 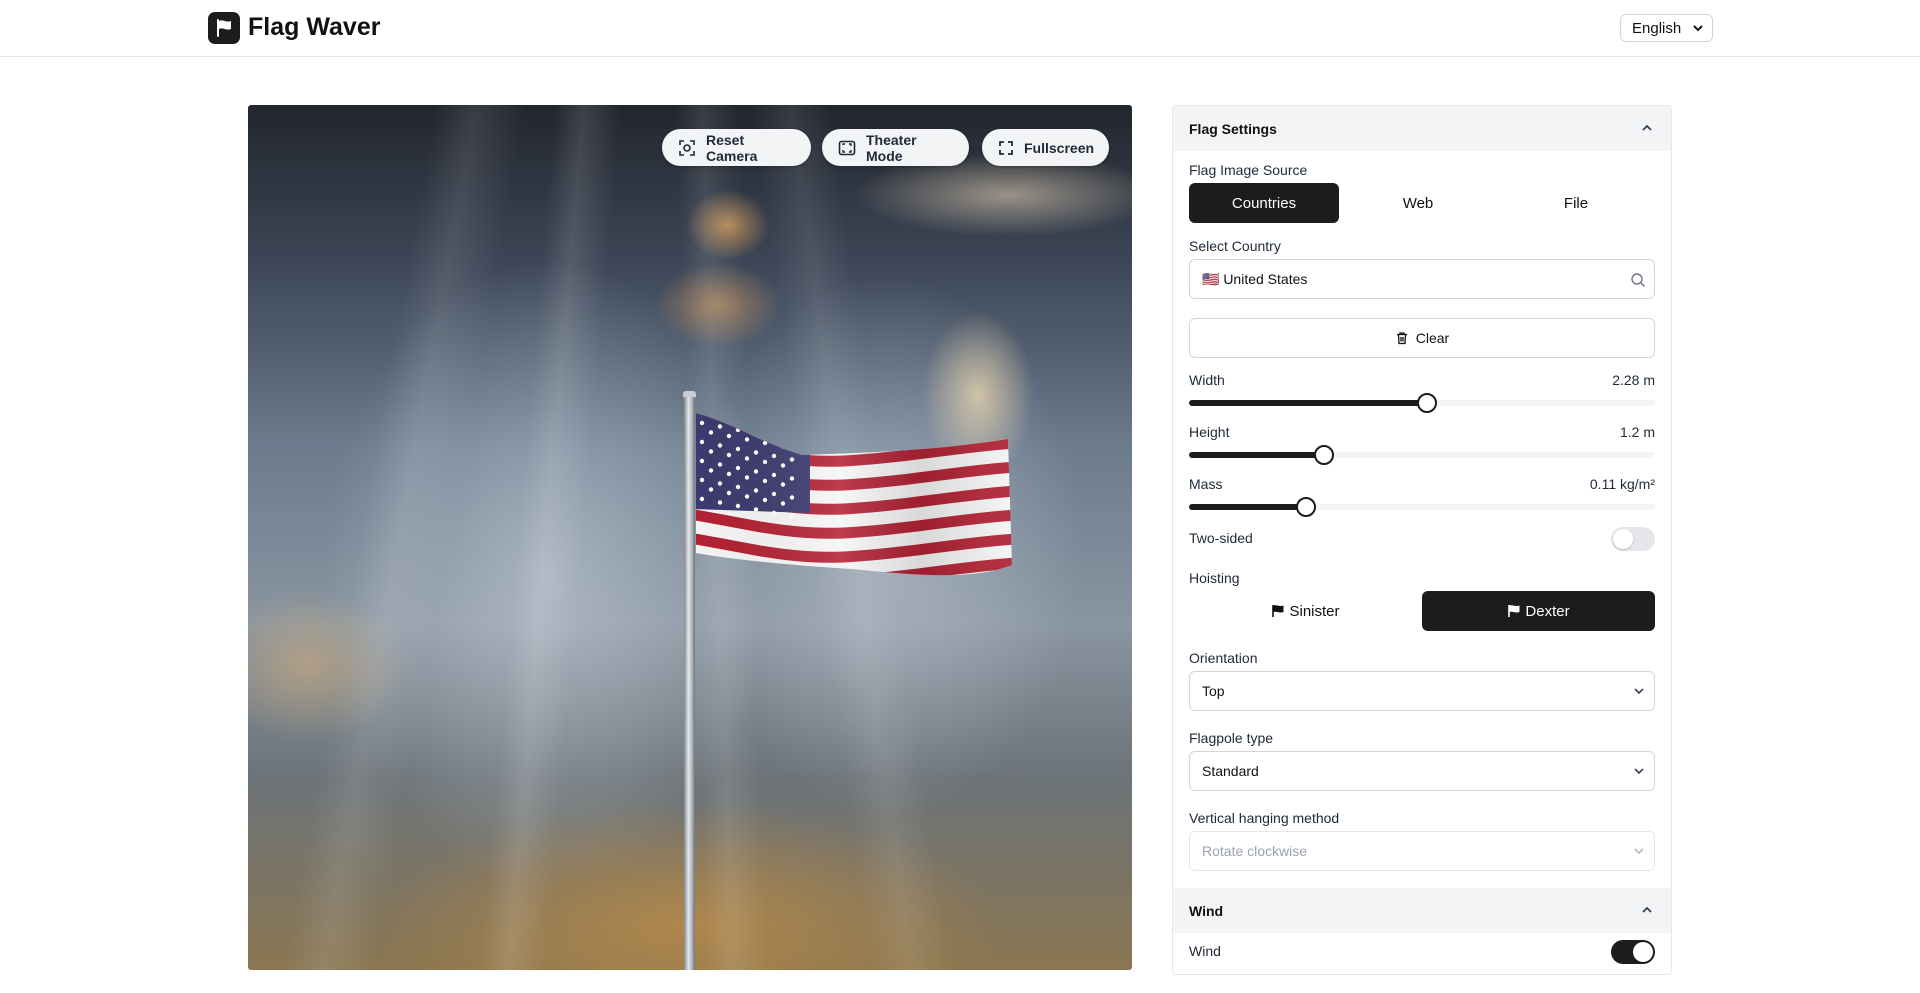 What do you see at coordinates (1638, 280) in the screenshot?
I see `search-icon` at bounding box center [1638, 280].